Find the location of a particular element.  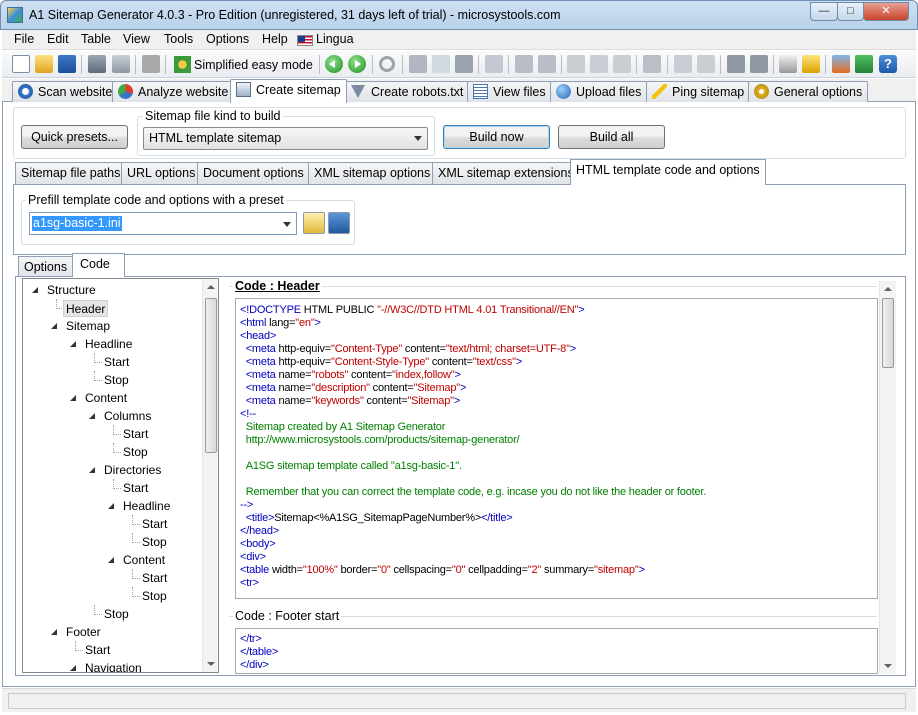

tab-upload-files: Upload files is located at coordinates (599, 91).